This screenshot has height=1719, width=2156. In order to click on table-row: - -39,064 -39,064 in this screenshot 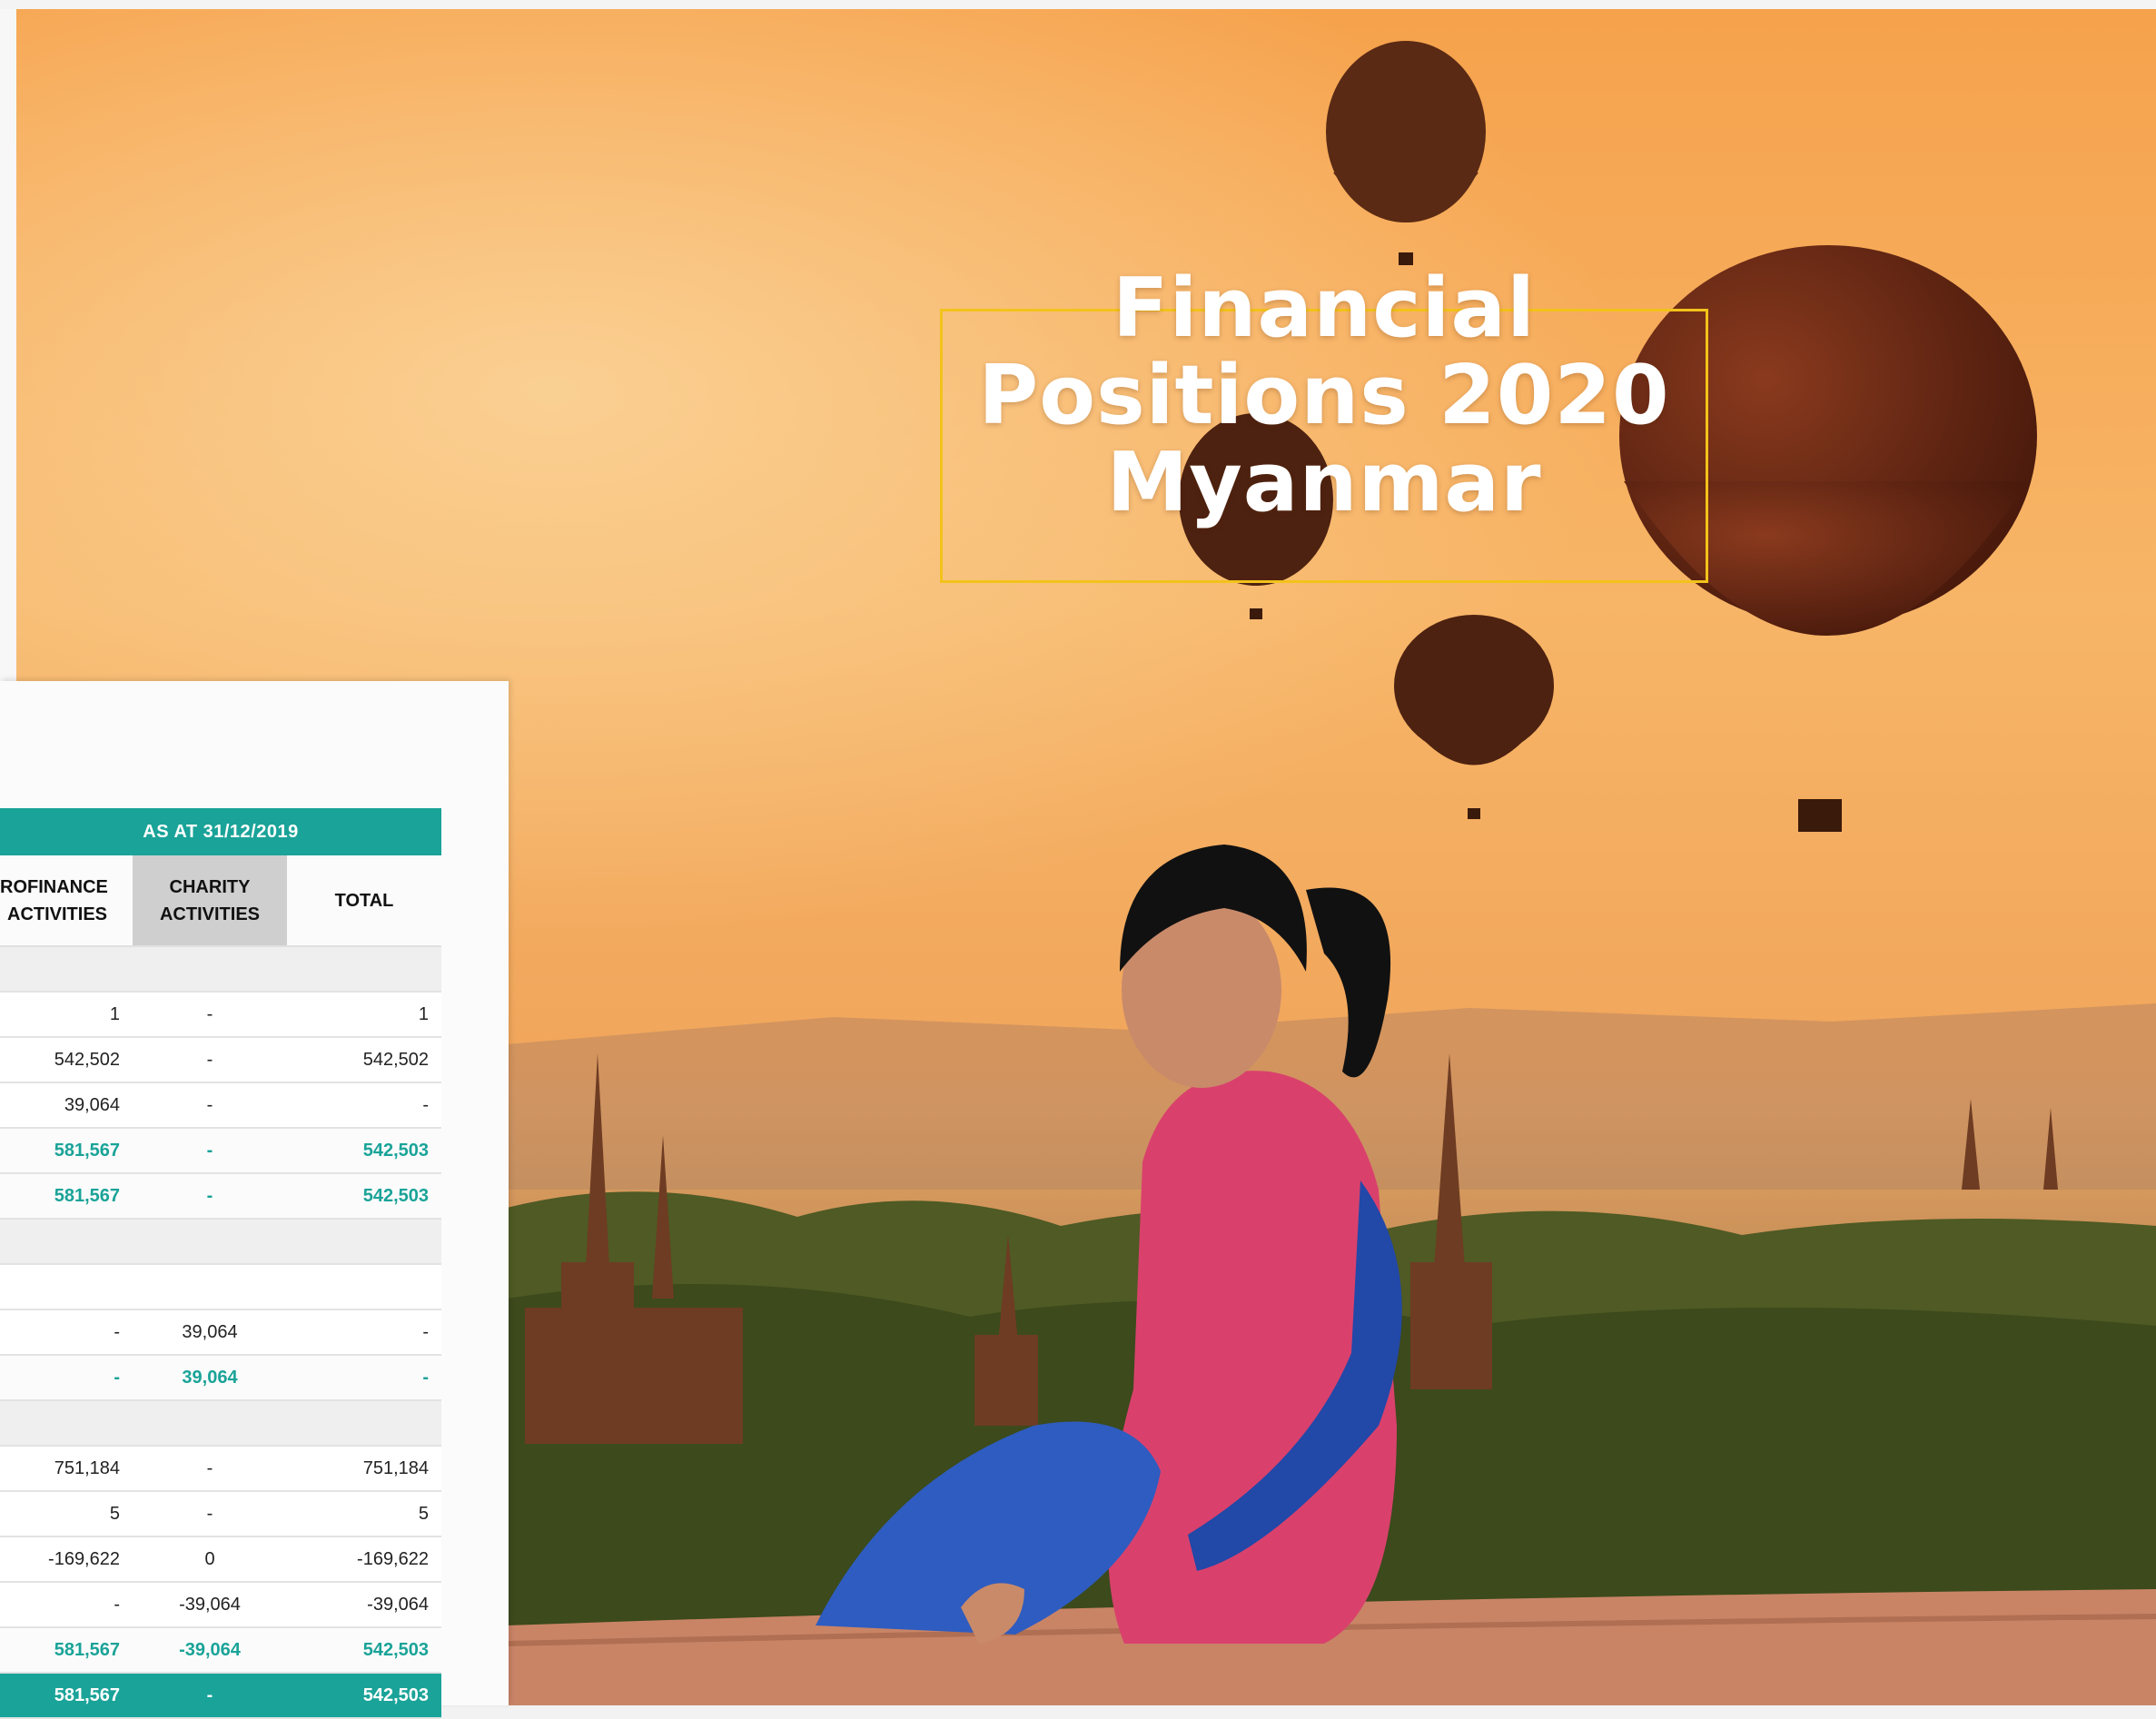, I will do `click(220, 1605)`.